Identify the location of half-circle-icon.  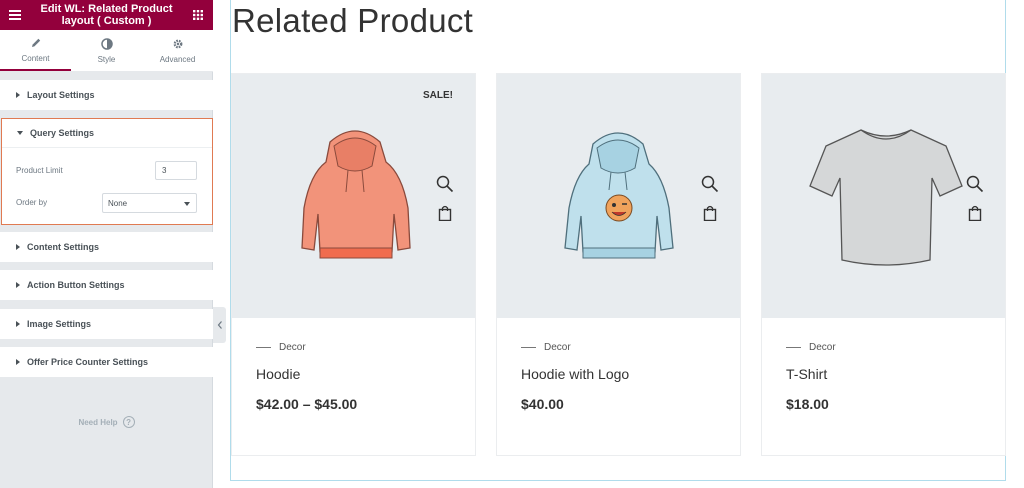
(106, 43).